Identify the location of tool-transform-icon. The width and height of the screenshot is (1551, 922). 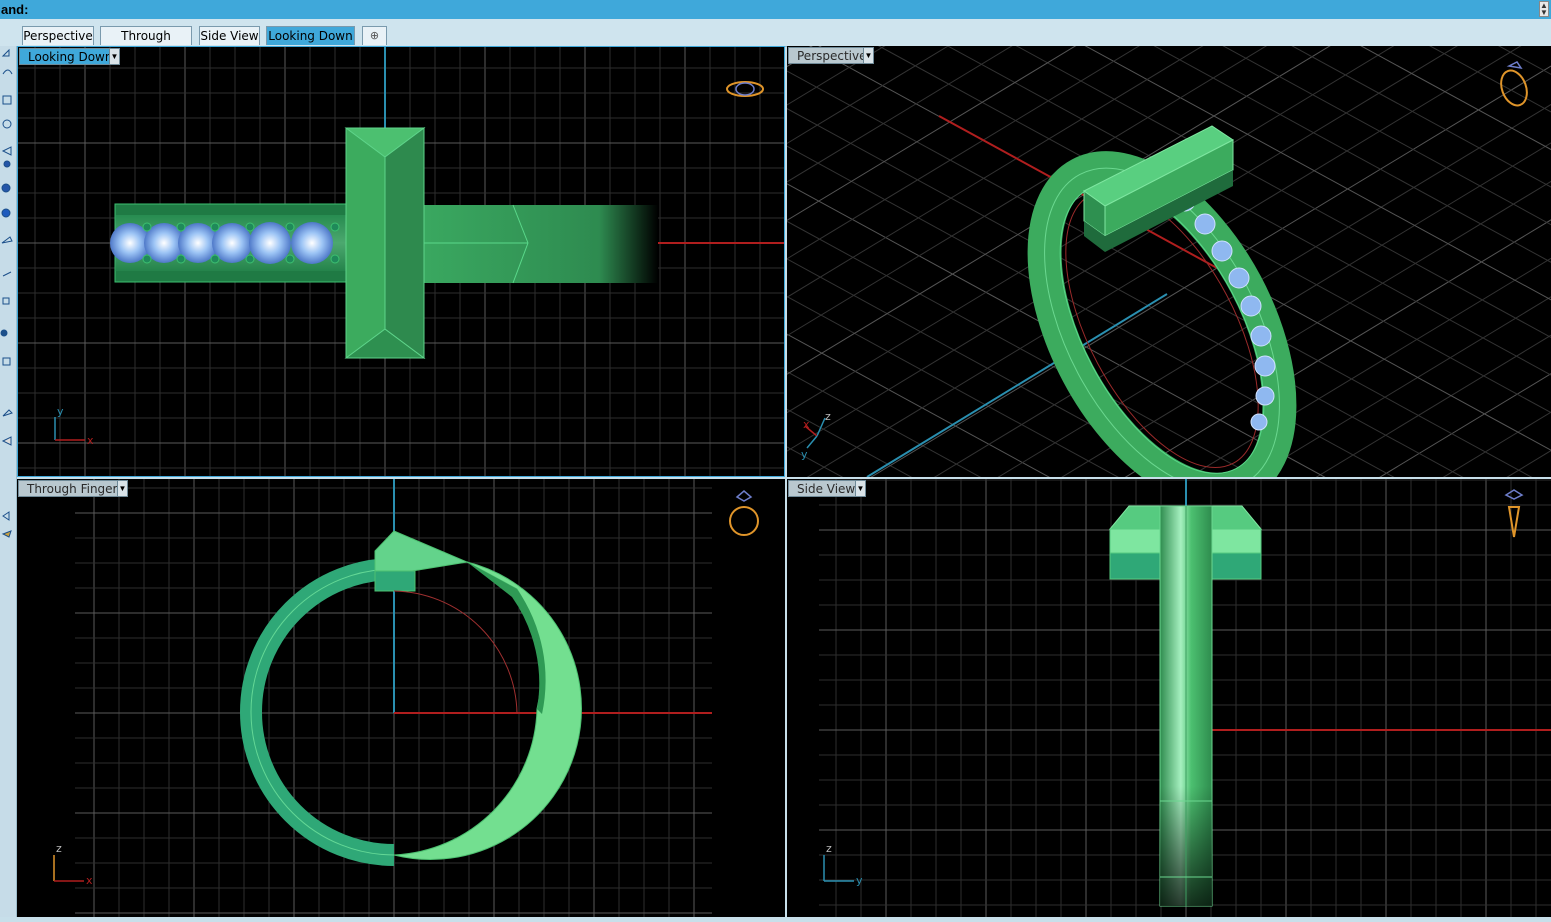
(6, 361).